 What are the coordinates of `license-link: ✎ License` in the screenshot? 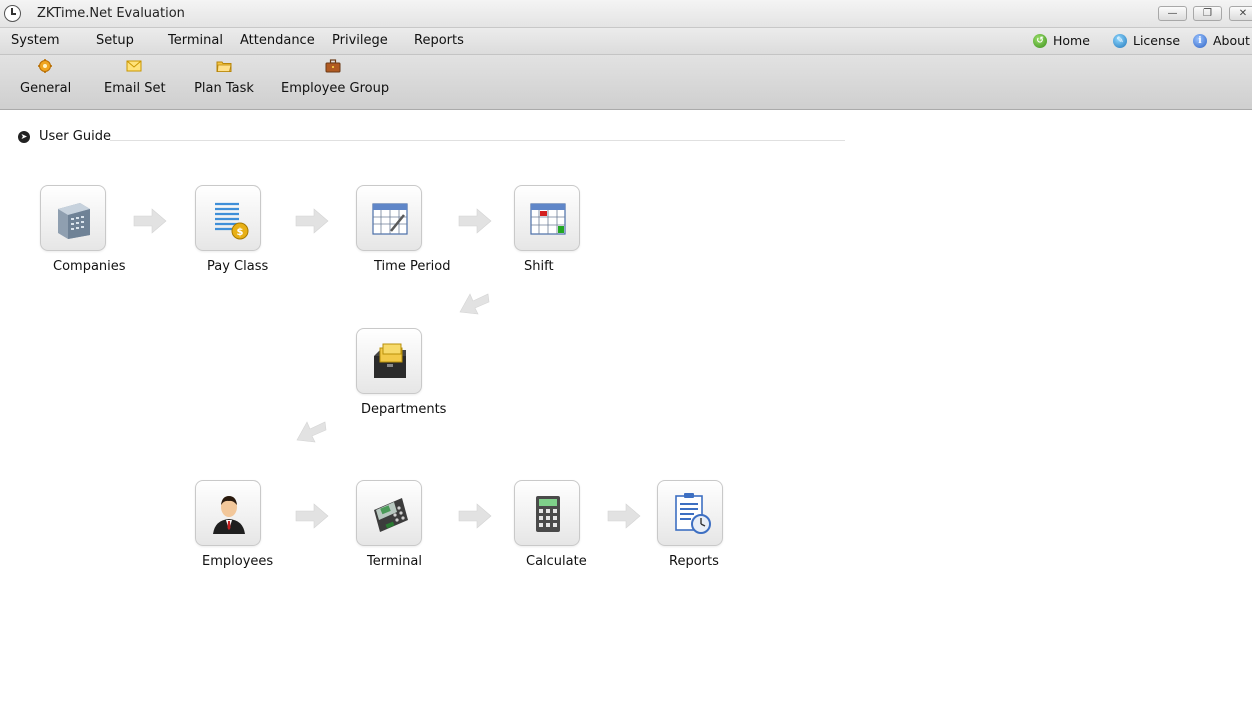 It's located at (1146, 40).